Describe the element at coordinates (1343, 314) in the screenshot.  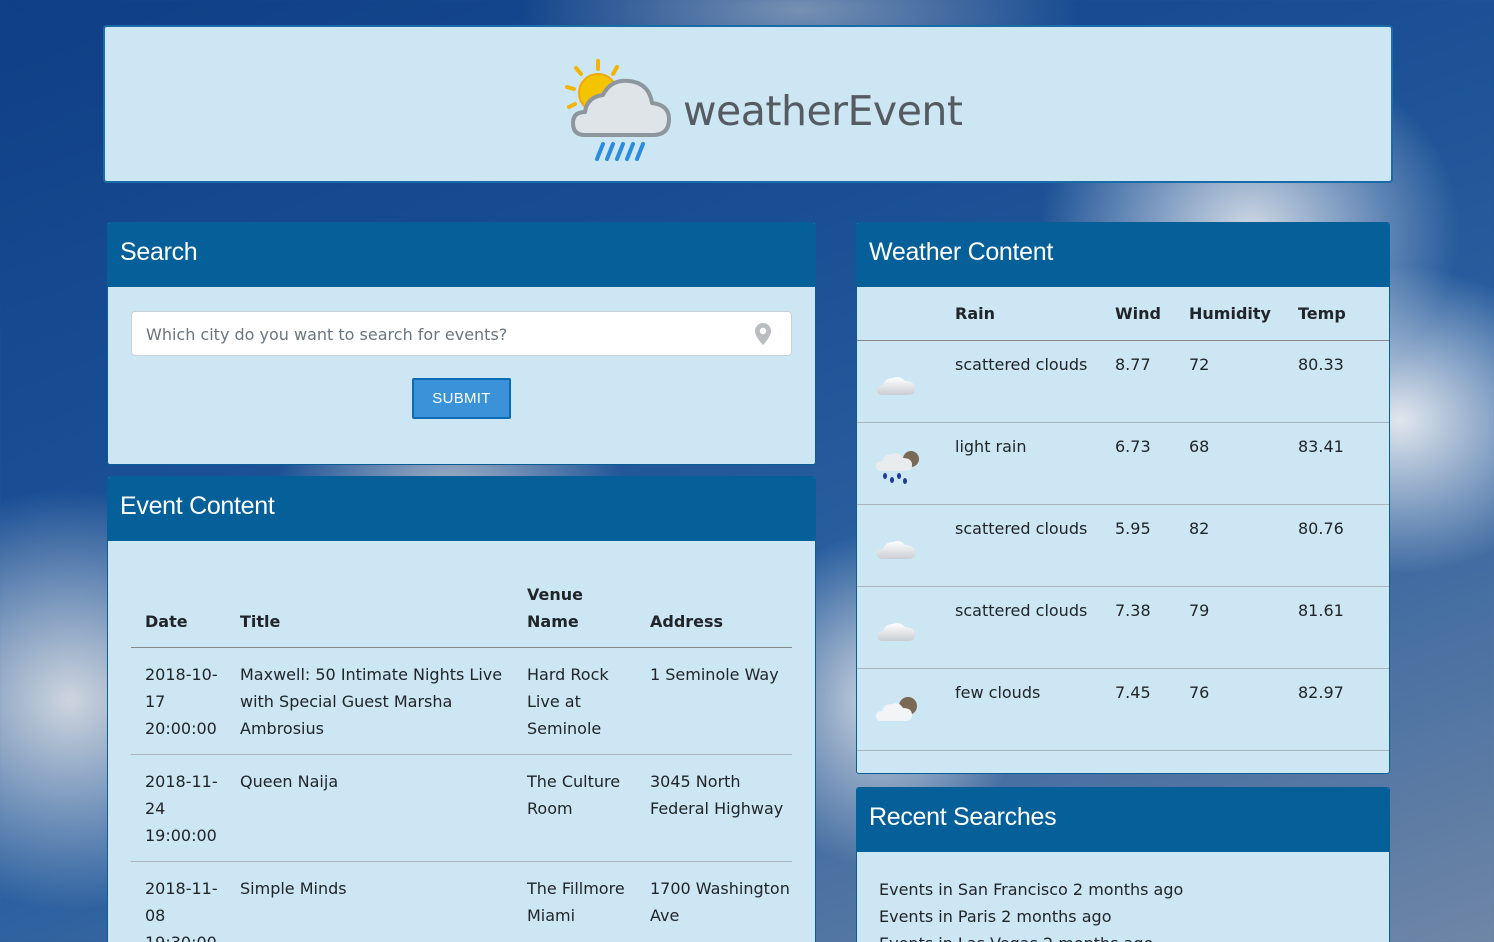
I see `col-header-temp: Temp` at that location.